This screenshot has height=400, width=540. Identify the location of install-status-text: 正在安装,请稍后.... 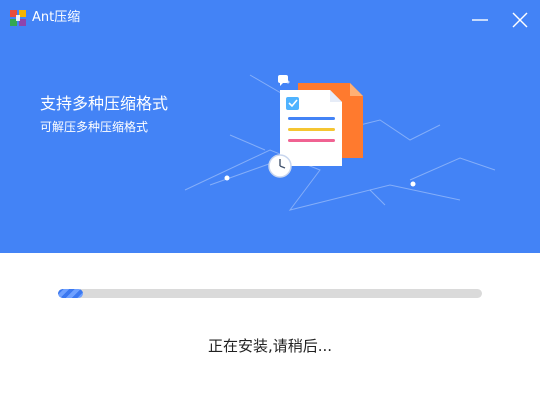
(270, 346).